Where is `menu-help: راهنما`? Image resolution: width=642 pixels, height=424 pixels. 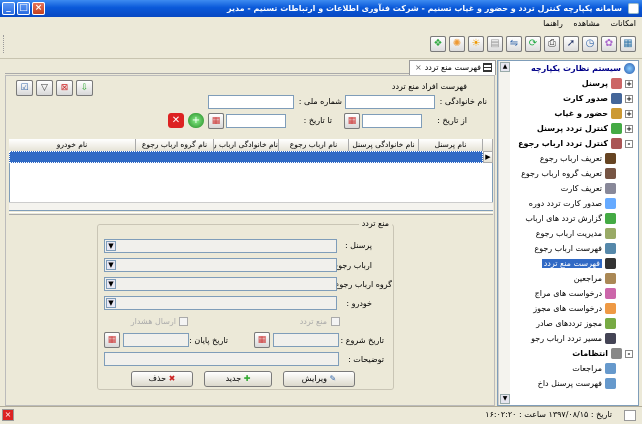
menu-help: راهنما is located at coordinates (553, 23).